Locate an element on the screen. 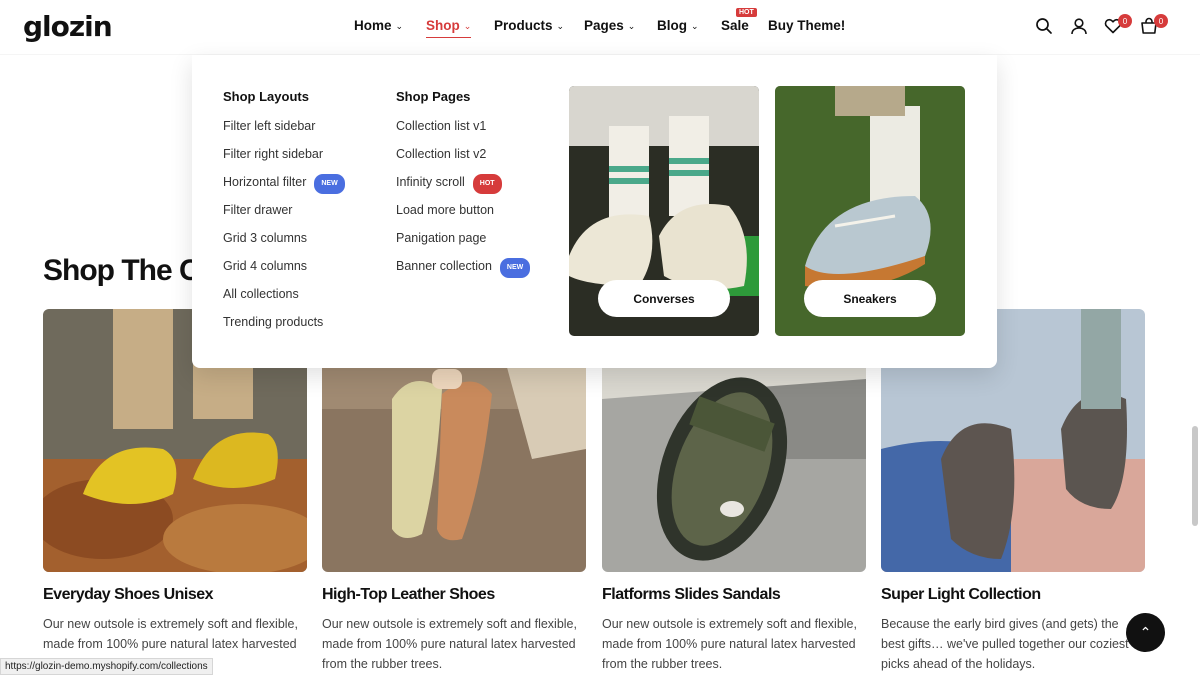  menu-link-label: Load more button is located at coordinates (445, 210).